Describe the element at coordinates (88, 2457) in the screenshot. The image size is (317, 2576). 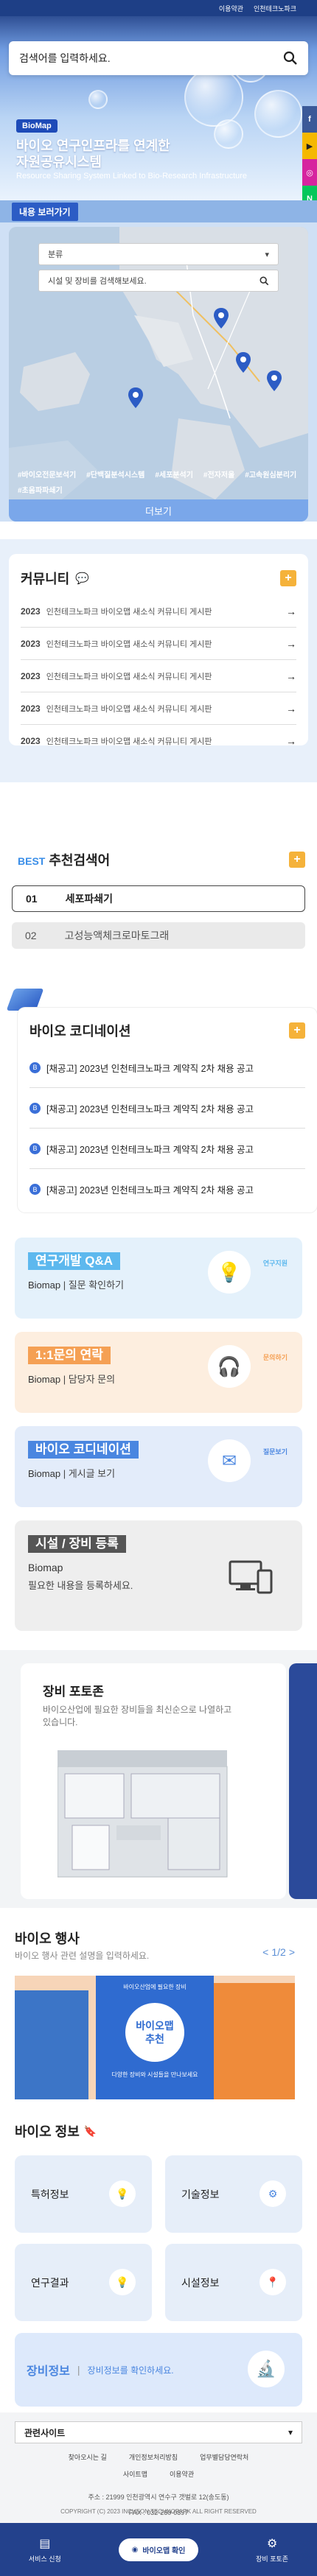
I see `footer-link: 찾아오시는 길` at that location.